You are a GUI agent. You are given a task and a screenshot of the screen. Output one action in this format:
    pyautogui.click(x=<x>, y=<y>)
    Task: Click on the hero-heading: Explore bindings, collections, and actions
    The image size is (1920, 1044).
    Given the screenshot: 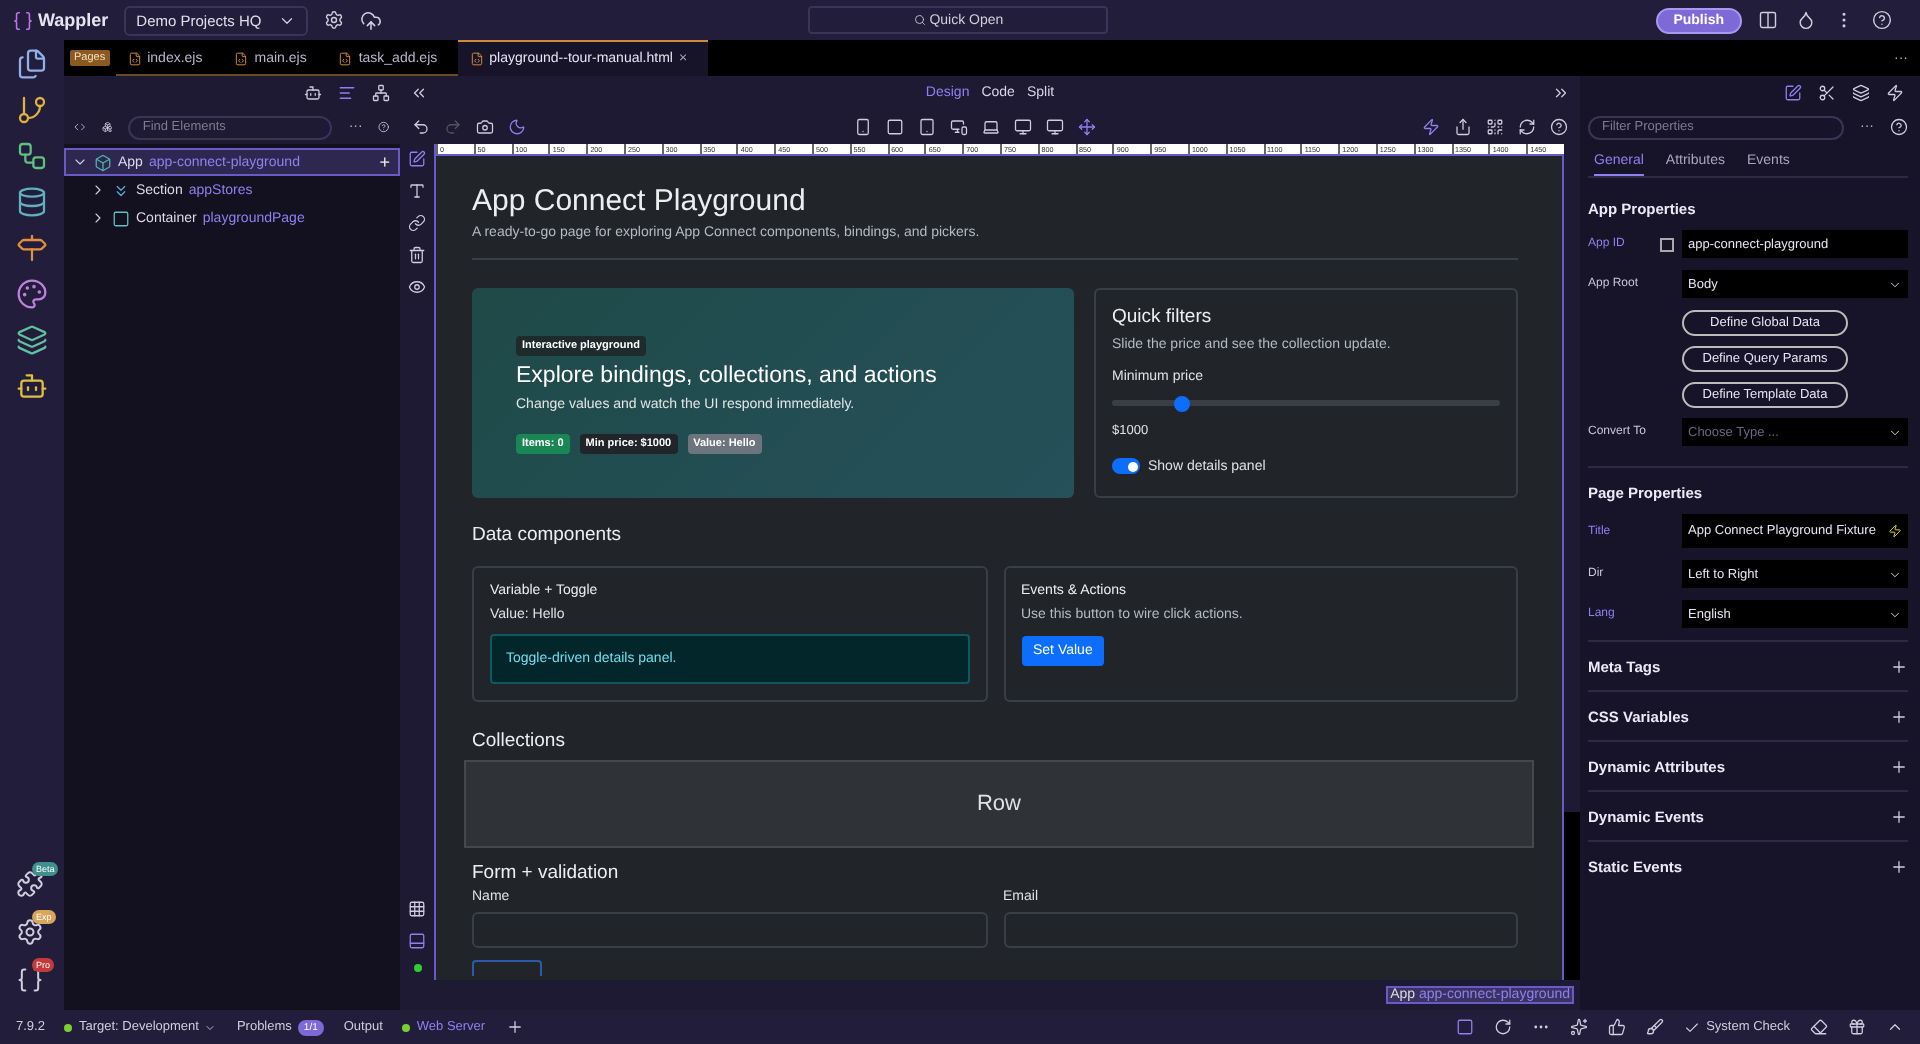 What is the action you would take?
    pyautogui.click(x=726, y=376)
    